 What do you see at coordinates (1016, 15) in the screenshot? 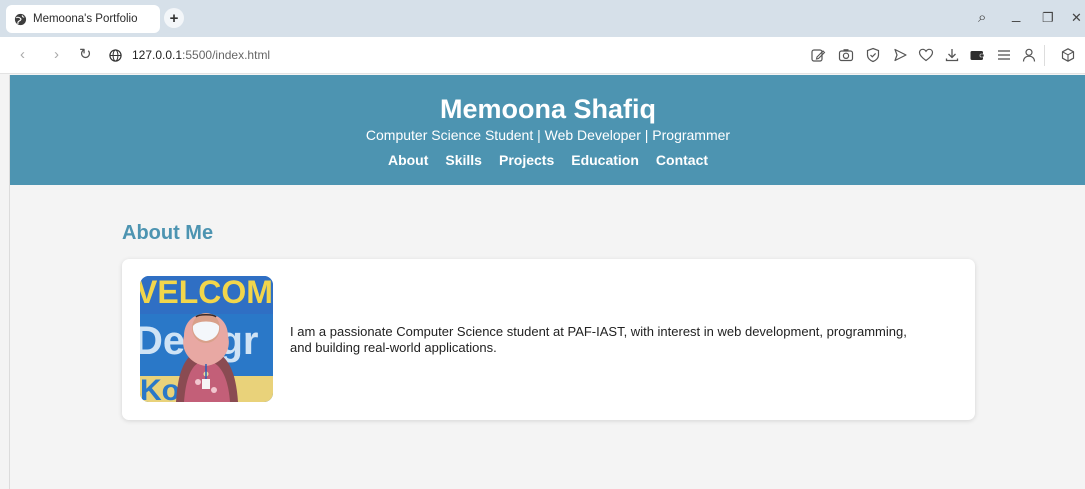
I see `minimize-button: _` at bounding box center [1016, 15].